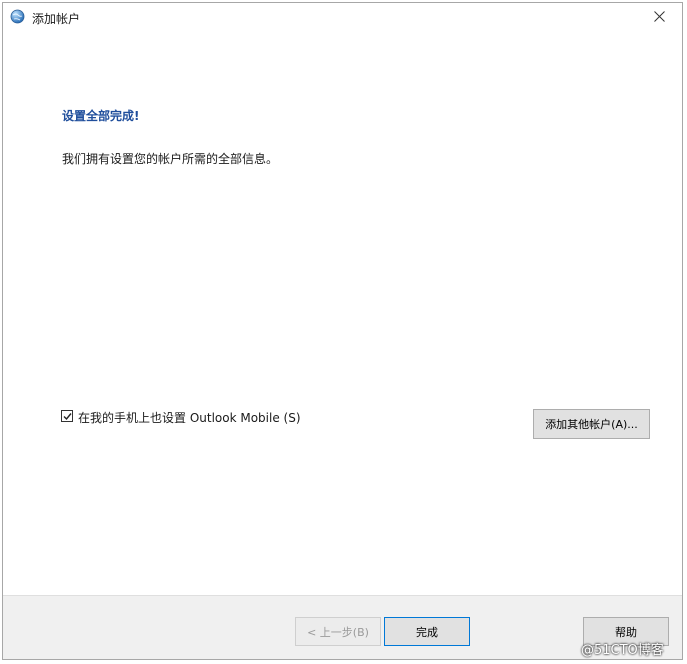 This screenshot has width=687, height=664. What do you see at coordinates (427, 631) in the screenshot?
I see `finish-button: 完成` at bounding box center [427, 631].